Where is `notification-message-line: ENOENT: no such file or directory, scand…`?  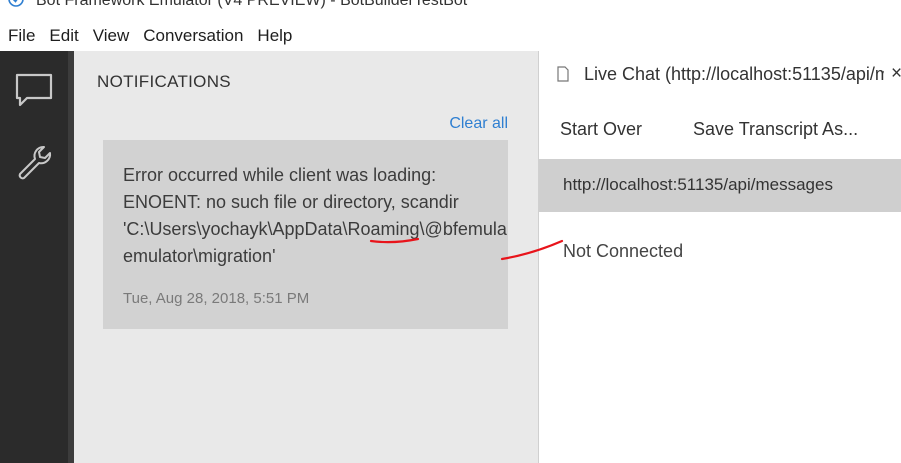 notification-message-line: ENOENT: no such file or directory, scand… is located at coordinates (291, 202).